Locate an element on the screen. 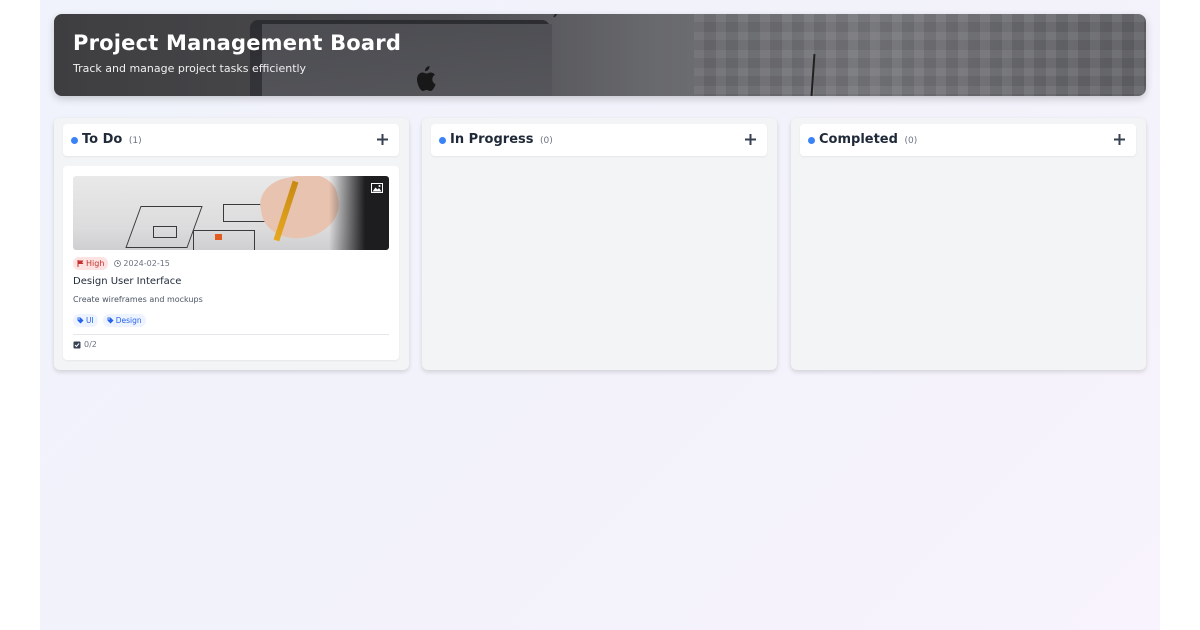 This screenshot has width=1200, height=630. column-header-completed: Completed (0) is located at coordinates (968, 140).